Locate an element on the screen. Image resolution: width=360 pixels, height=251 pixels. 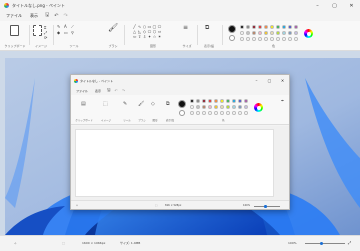
text-icon: A is located at coordinates (65, 27).